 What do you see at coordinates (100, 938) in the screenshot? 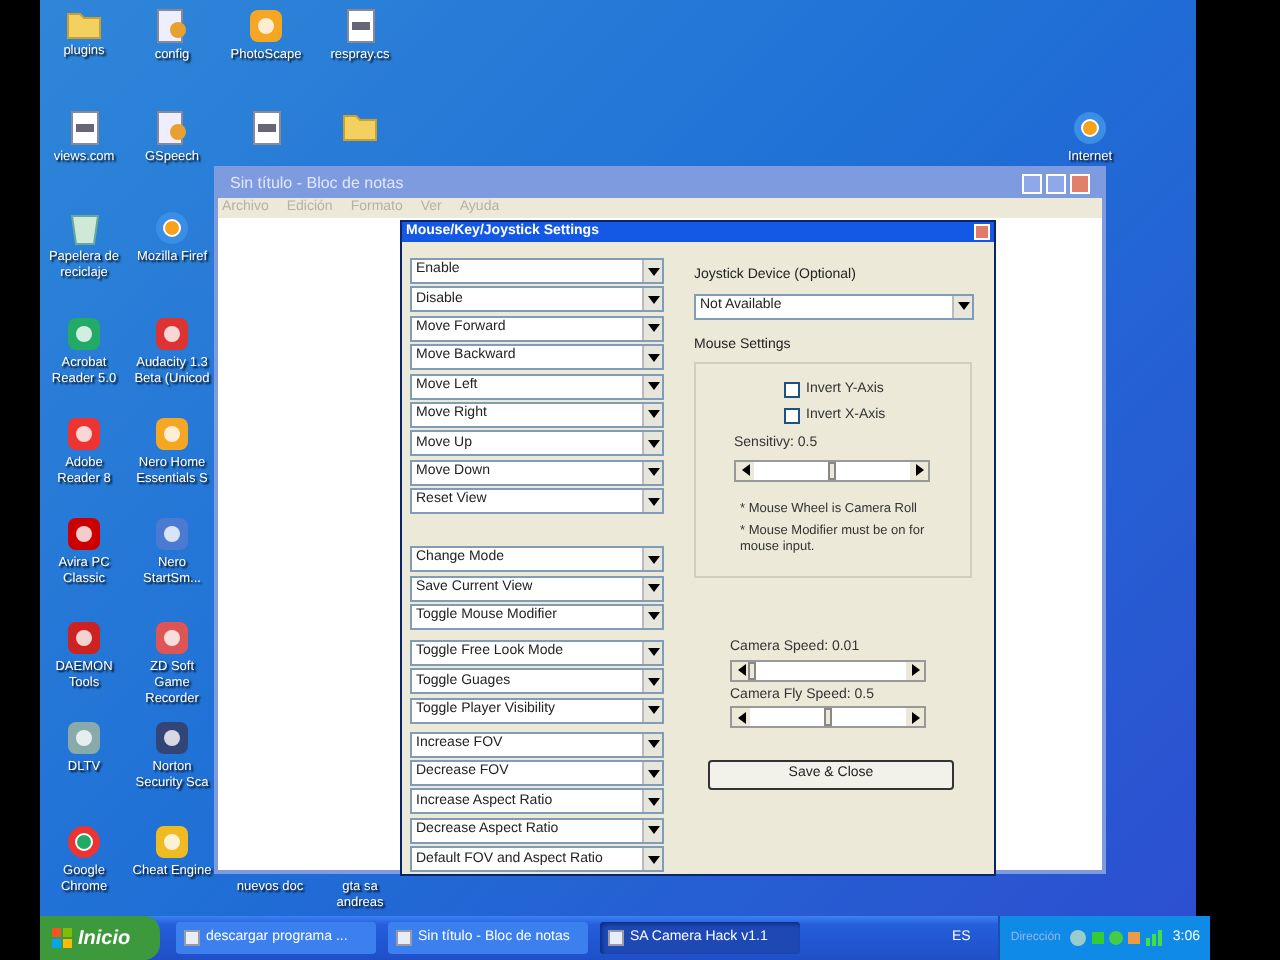
I see `start-button: Inicio` at bounding box center [100, 938].